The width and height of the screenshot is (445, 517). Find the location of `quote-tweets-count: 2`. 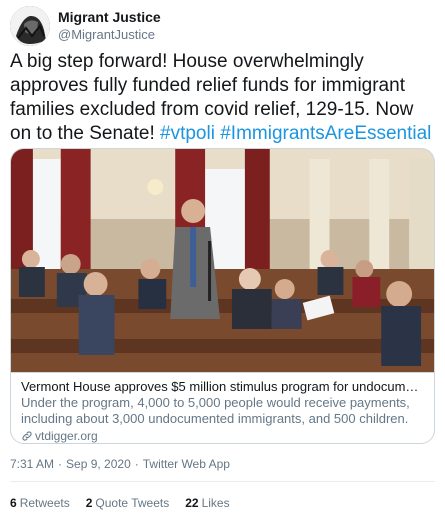

quote-tweets-count: 2 is located at coordinates (89, 503).